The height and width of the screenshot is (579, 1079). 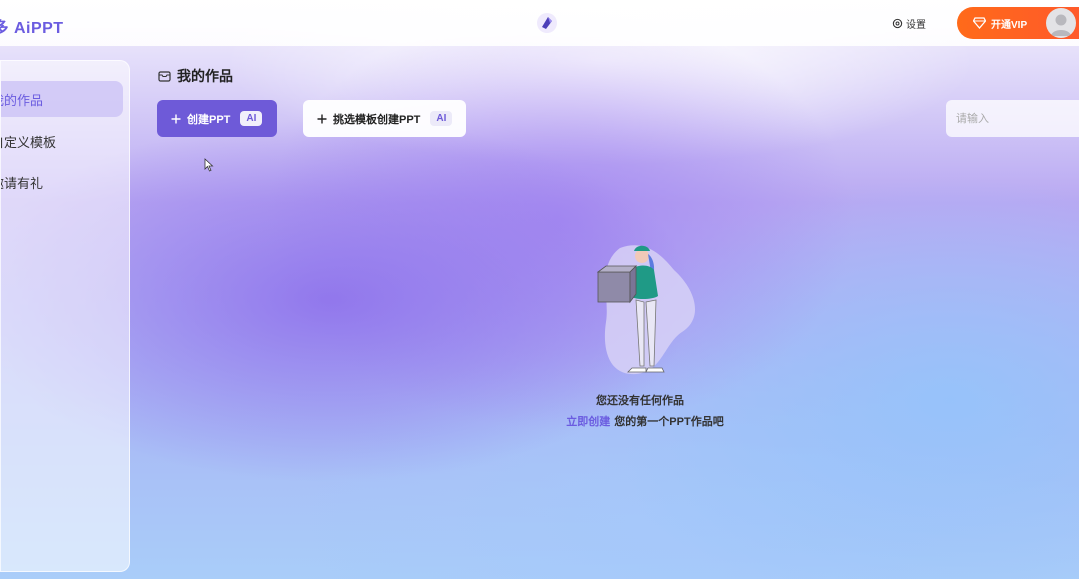 I want to click on avatar-icon, so click(x=1061, y=25).